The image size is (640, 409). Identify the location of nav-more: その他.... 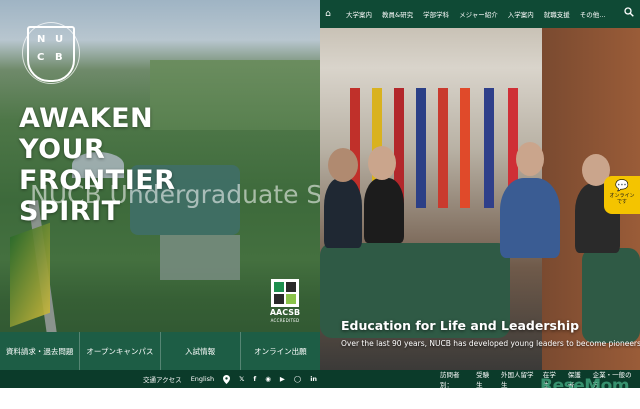
(593, 14).